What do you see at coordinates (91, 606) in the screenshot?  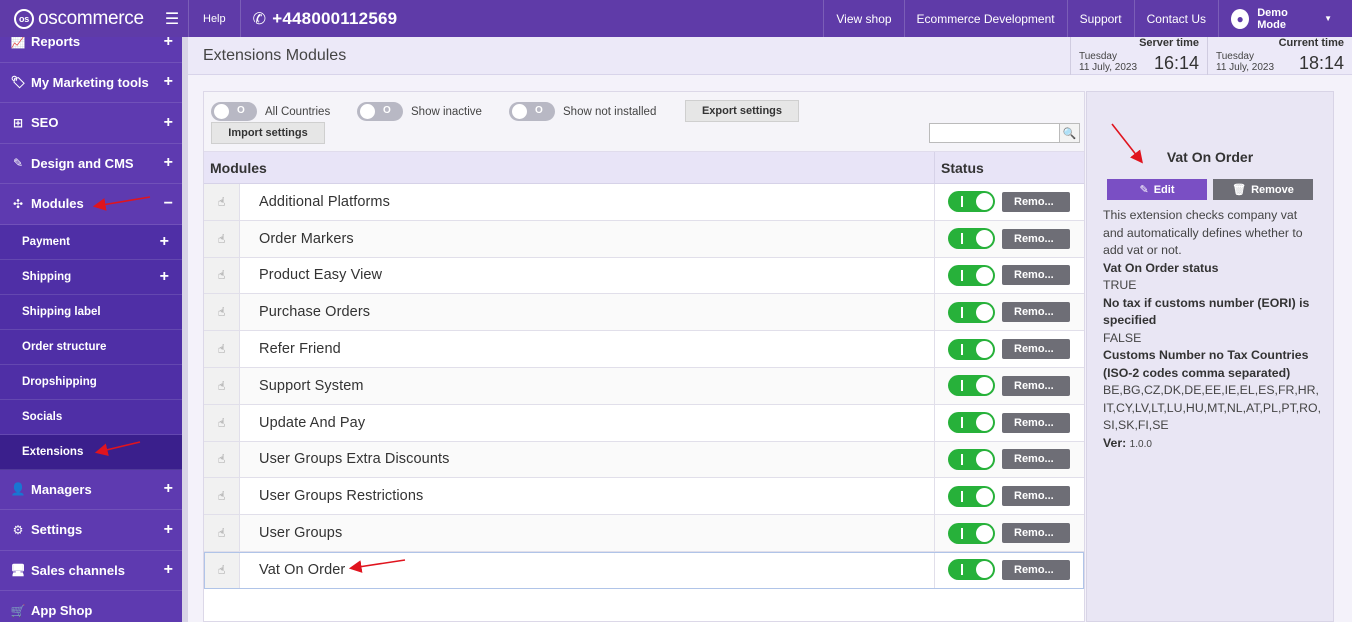 I see `sidebar-item-app-shop: 🛒 App Shop` at bounding box center [91, 606].